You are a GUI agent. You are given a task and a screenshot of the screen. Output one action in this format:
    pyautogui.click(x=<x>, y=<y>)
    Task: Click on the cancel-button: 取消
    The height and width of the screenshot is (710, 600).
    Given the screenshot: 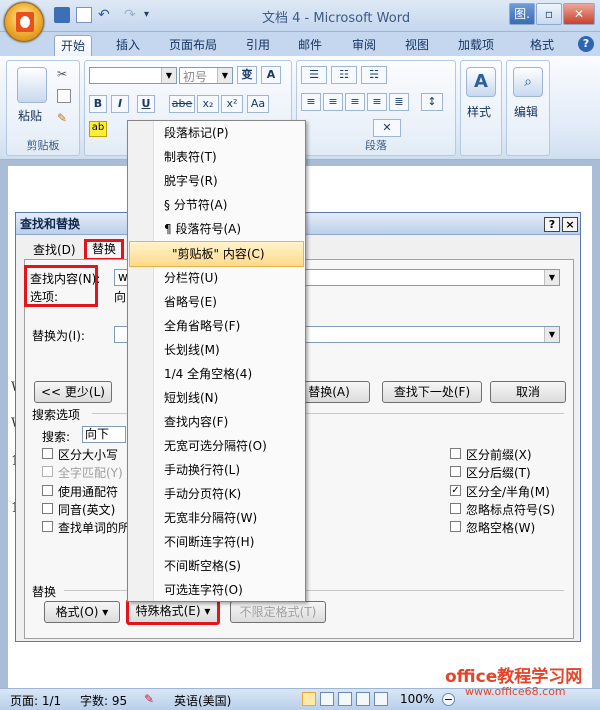 What is the action you would take?
    pyautogui.click(x=528, y=392)
    